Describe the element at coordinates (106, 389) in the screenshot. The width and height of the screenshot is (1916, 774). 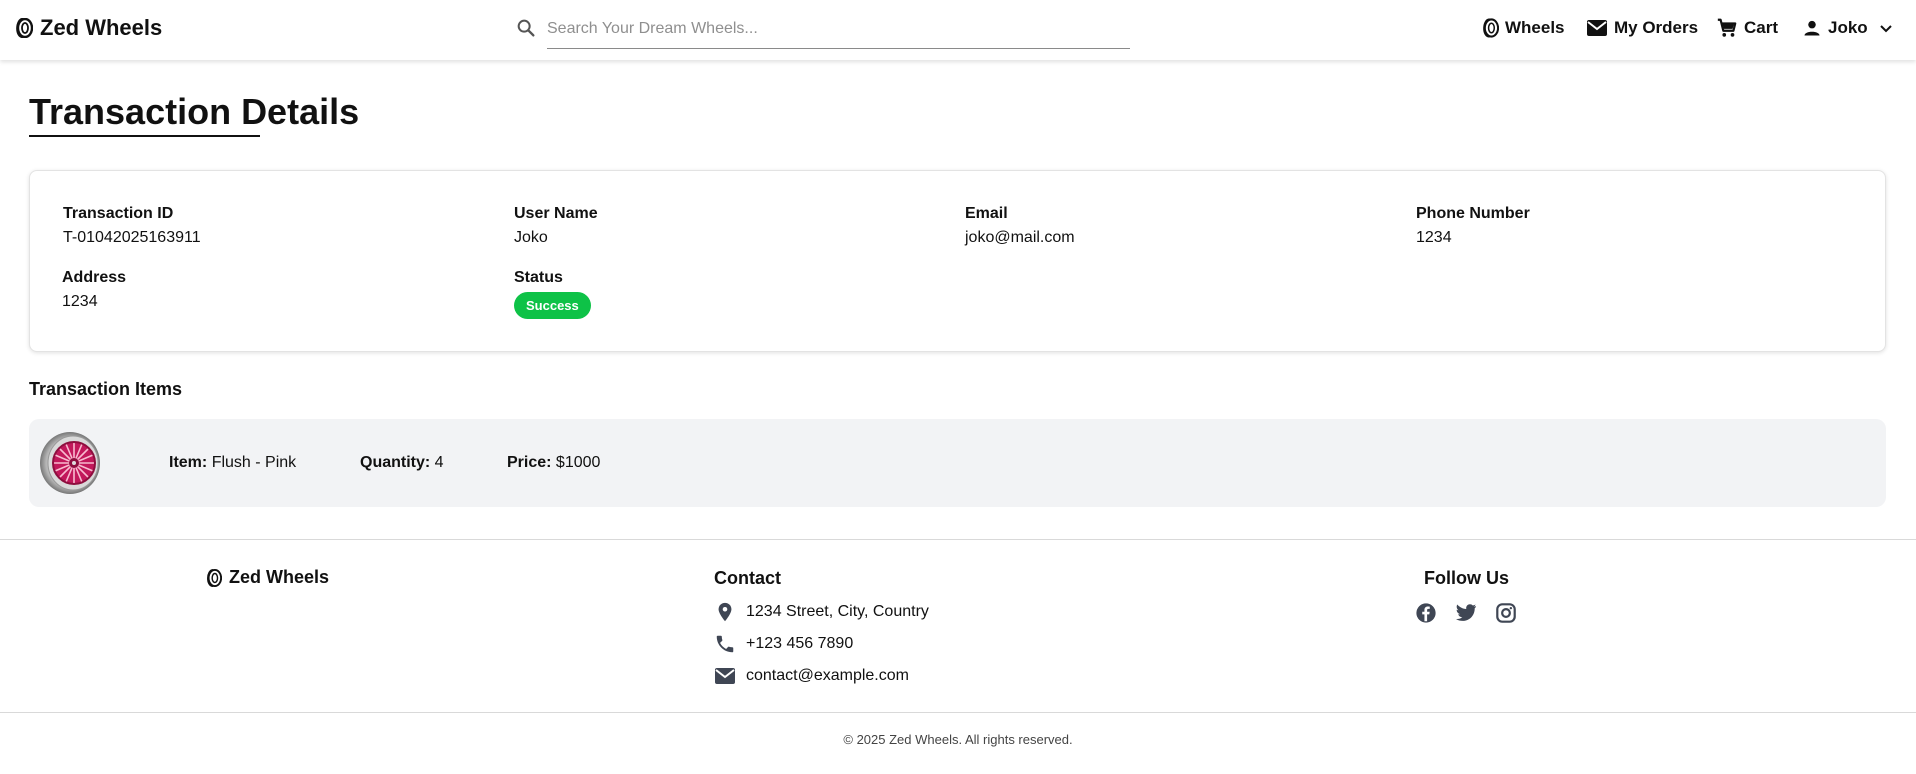
I see `transaction-items-heading: Transaction Items` at that location.